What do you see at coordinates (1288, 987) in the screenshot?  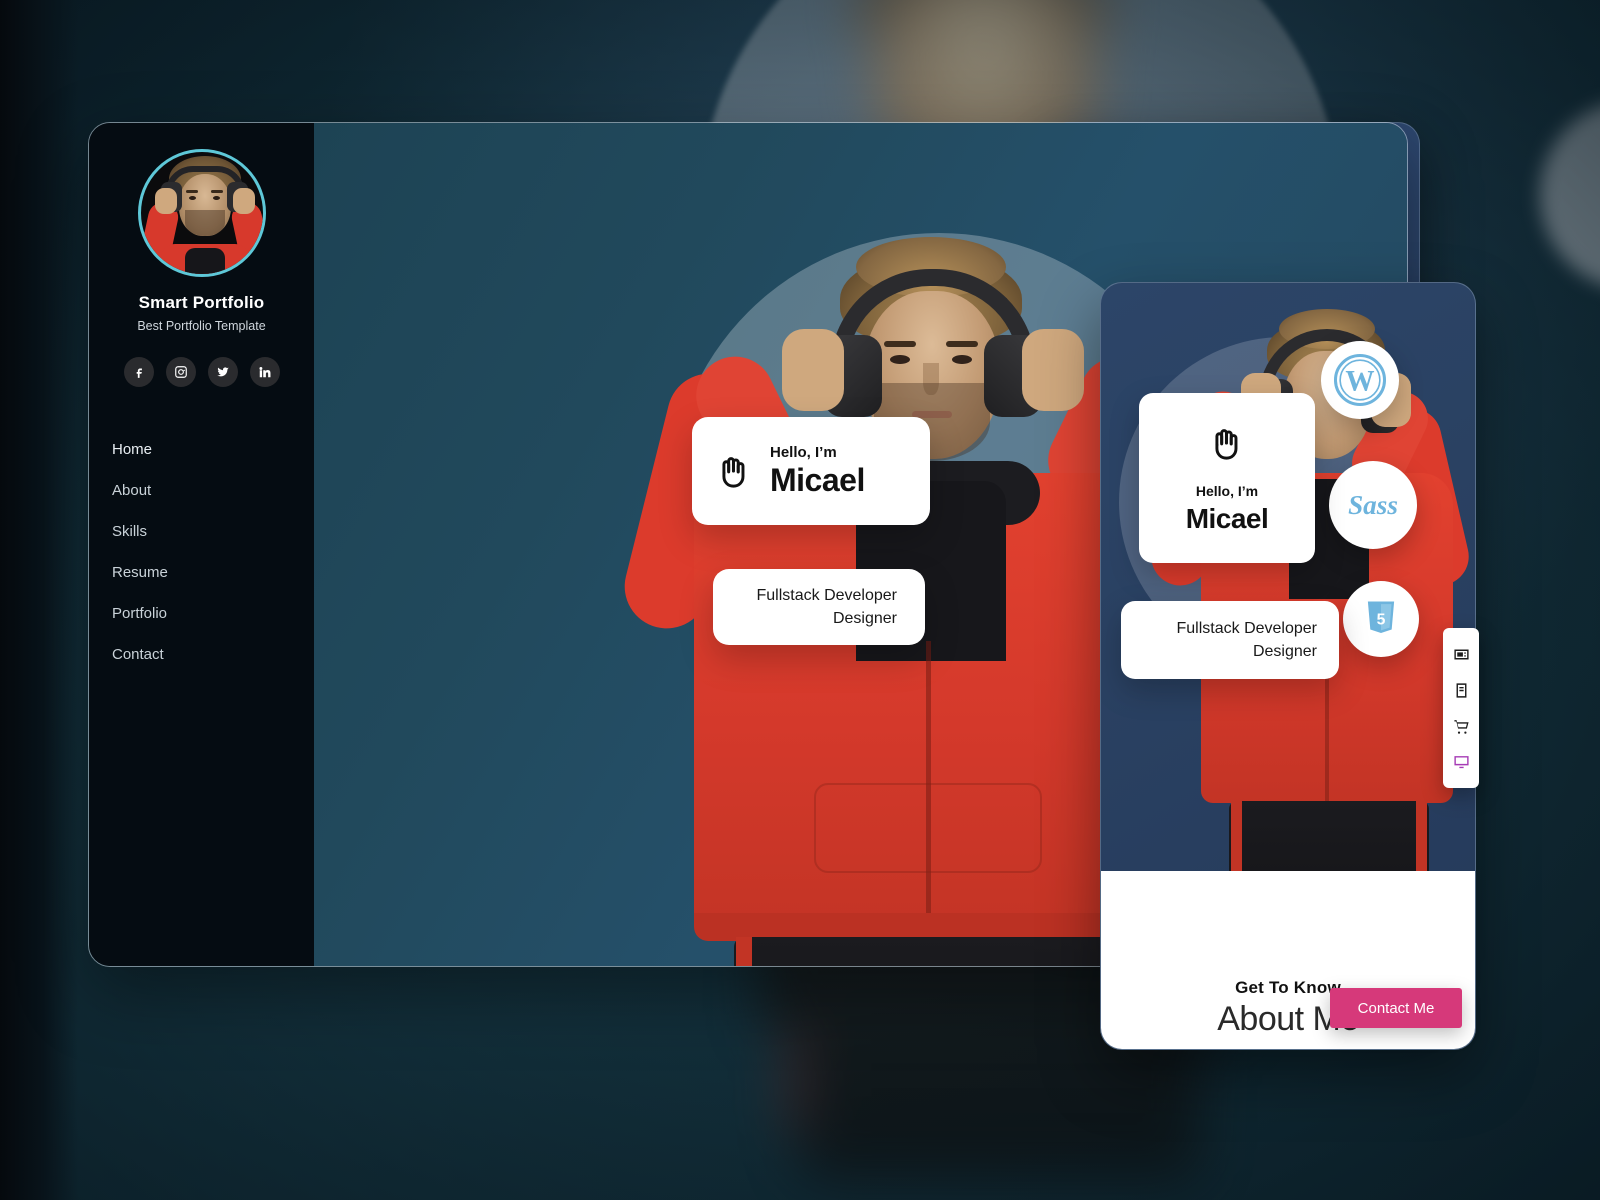 I see `about-kicker: Get To Know` at bounding box center [1288, 987].